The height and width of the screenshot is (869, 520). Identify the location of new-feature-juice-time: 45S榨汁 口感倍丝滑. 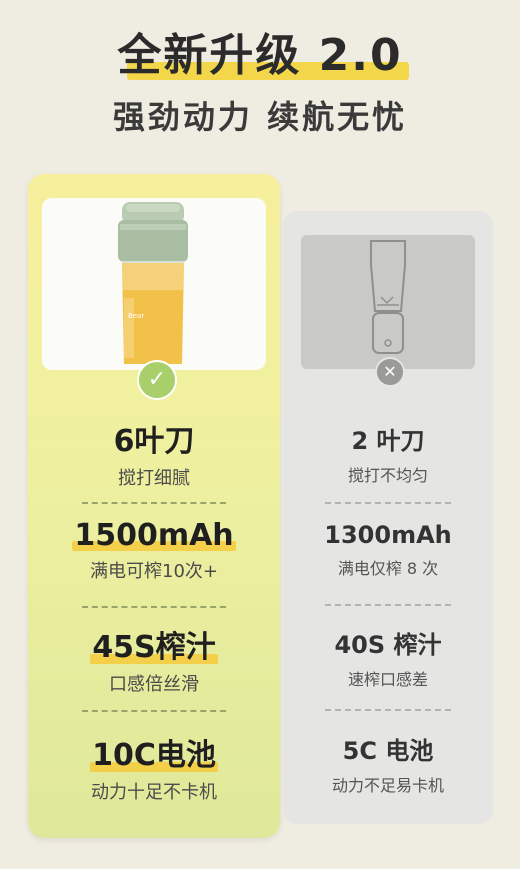
(154, 659).